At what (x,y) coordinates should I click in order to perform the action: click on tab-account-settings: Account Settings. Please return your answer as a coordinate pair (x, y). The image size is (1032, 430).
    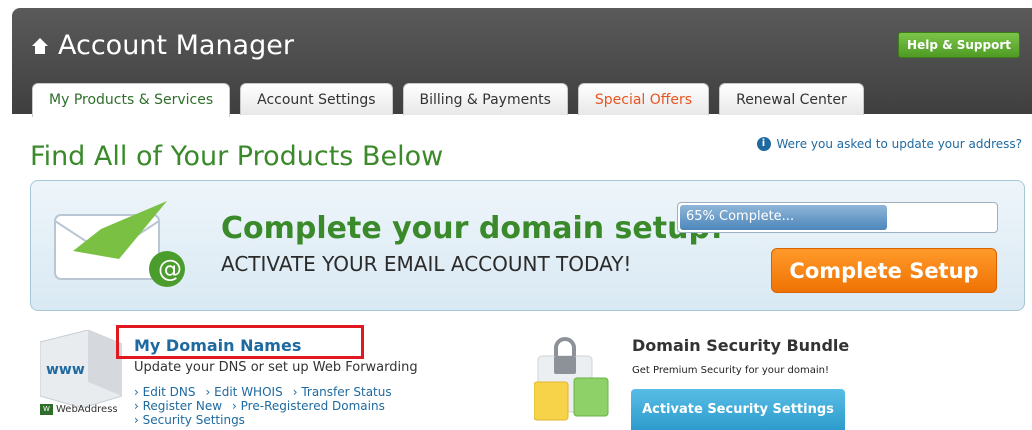
    Looking at the image, I should click on (316, 99).